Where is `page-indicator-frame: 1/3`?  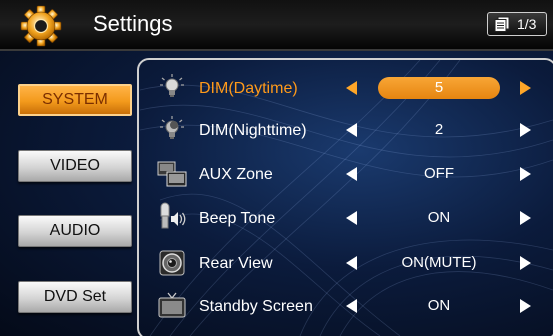
page-indicator-frame: 1/3 is located at coordinates (517, 24).